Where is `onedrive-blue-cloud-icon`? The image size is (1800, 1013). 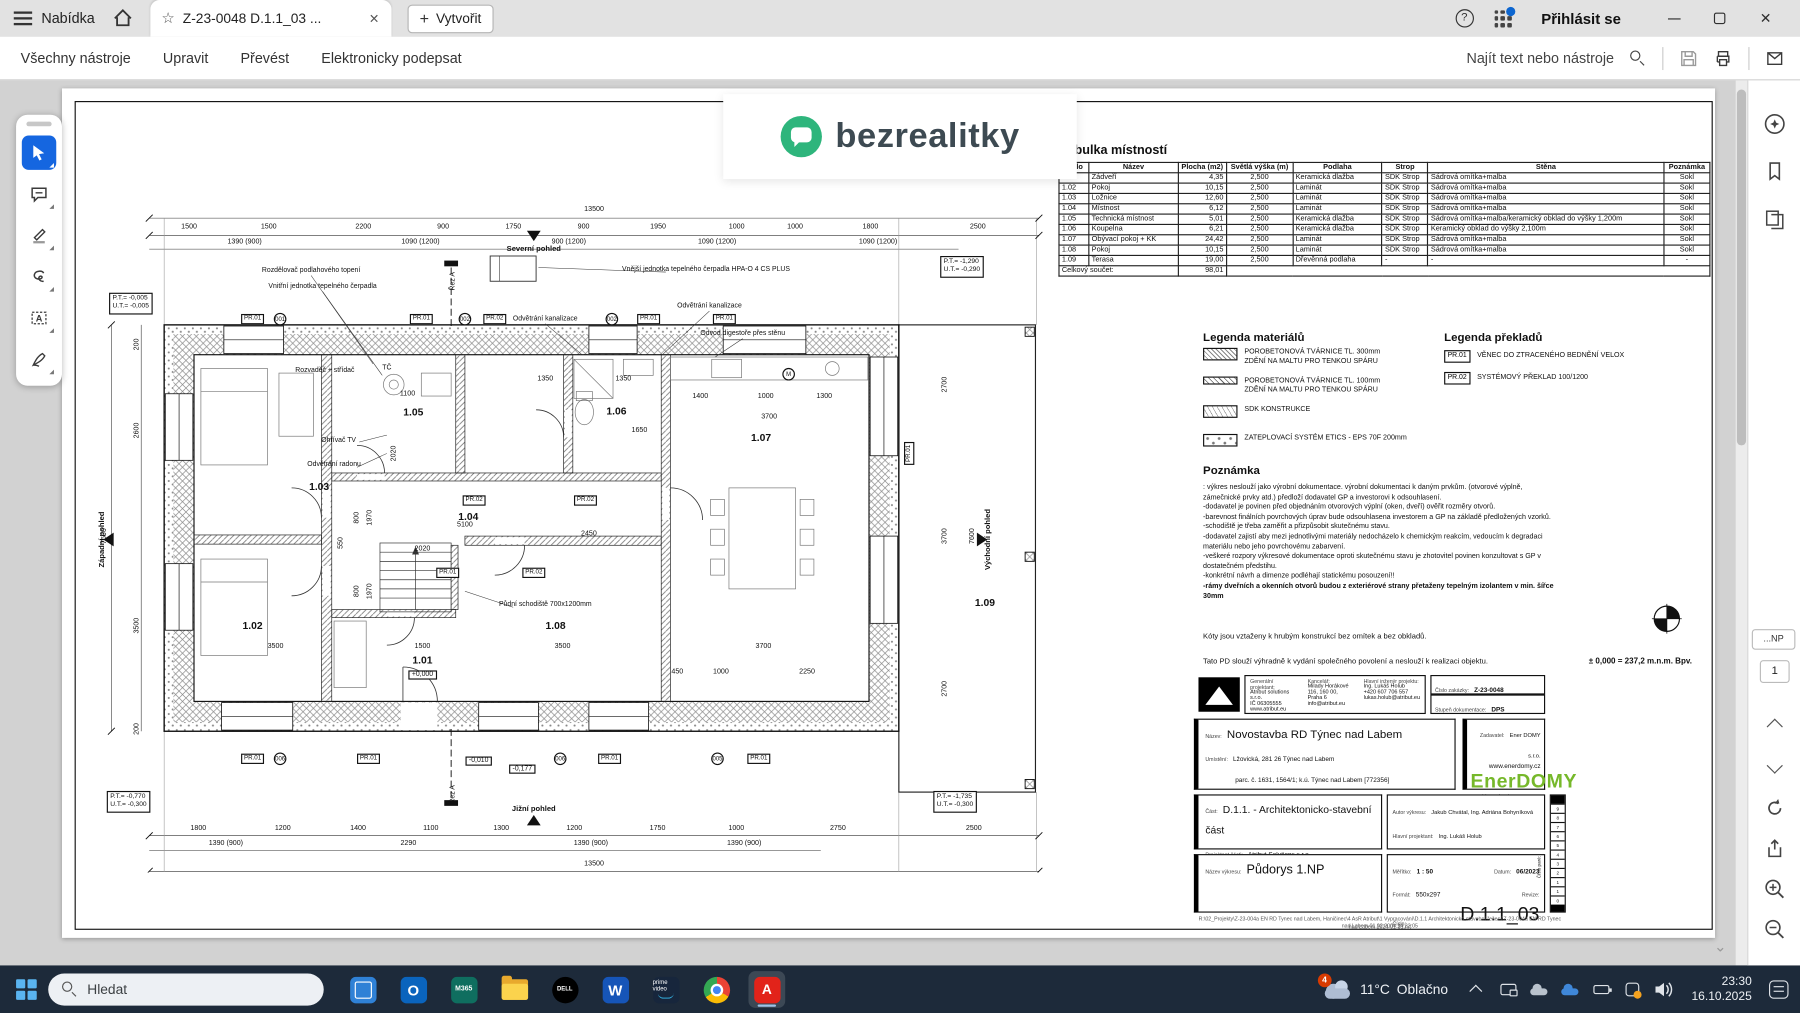 onedrive-blue-cloud-icon is located at coordinates (1571, 989).